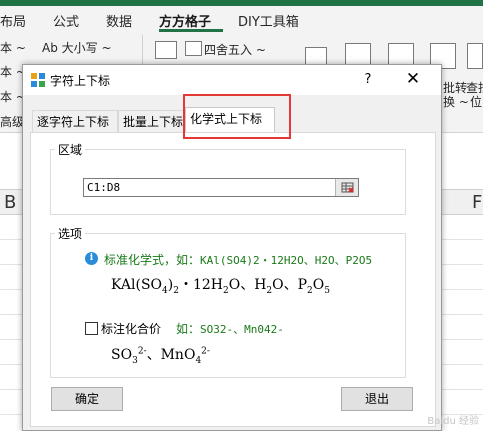 Image resolution: width=483 pixels, height=431 pixels. What do you see at coordinates (368, 80) in the screenshot?
I see `help-button: ?` at bounding box center [368, 80].